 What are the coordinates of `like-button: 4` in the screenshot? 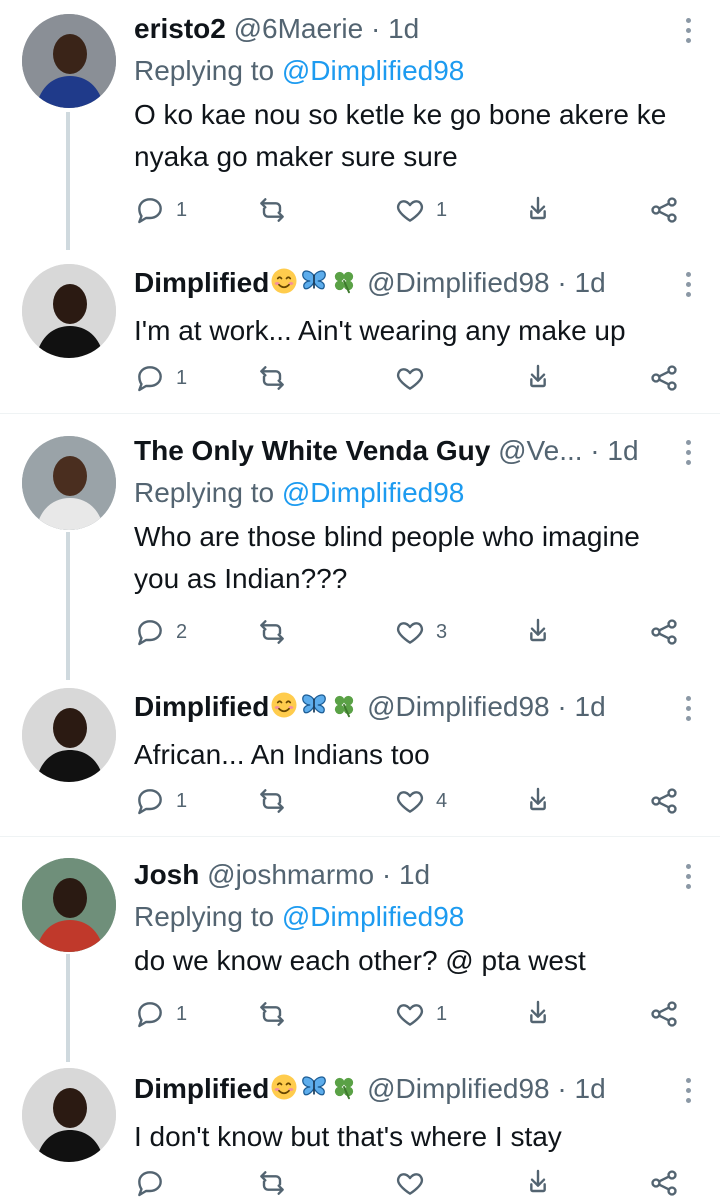 It's located at (420, 801).